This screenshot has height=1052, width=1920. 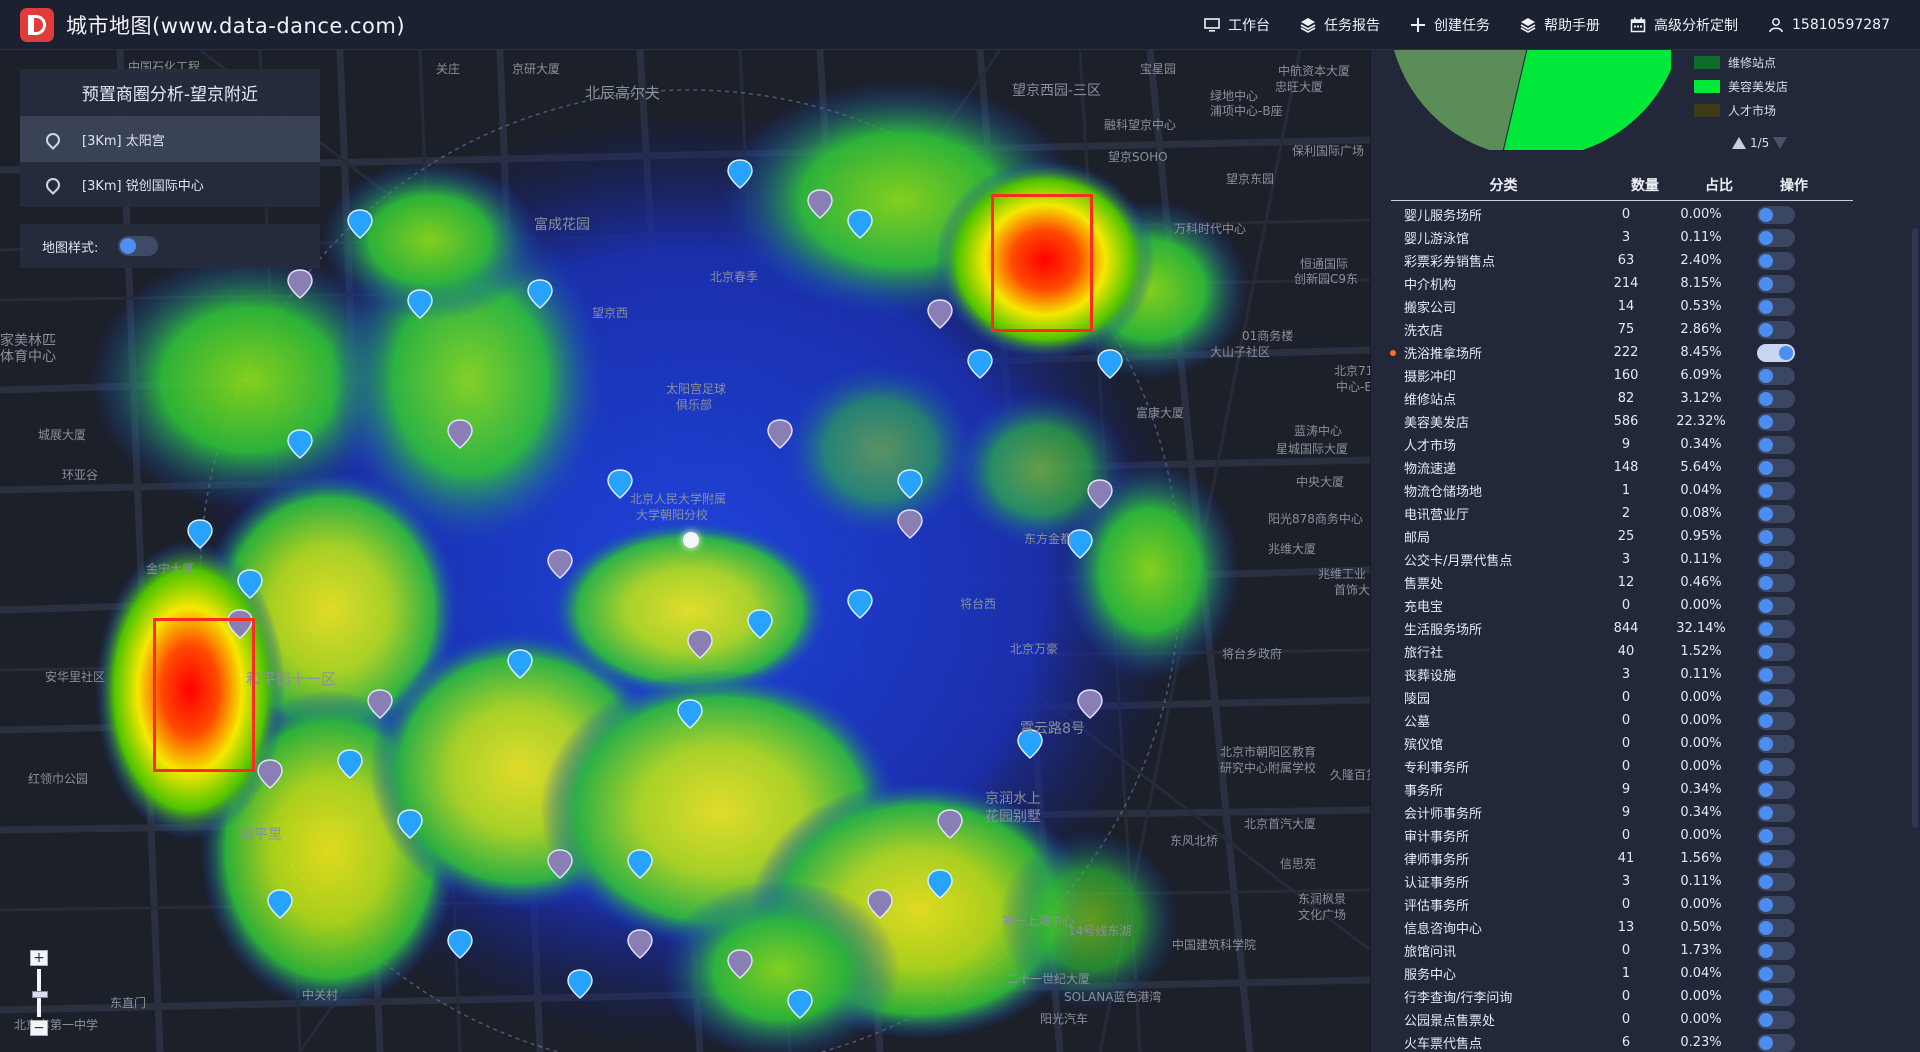 What do you see at coordinates (1616, 421) in the screenshot?
I see `table-row: 美容美发店 586 22.32%` at bounding box center [1616, 421].